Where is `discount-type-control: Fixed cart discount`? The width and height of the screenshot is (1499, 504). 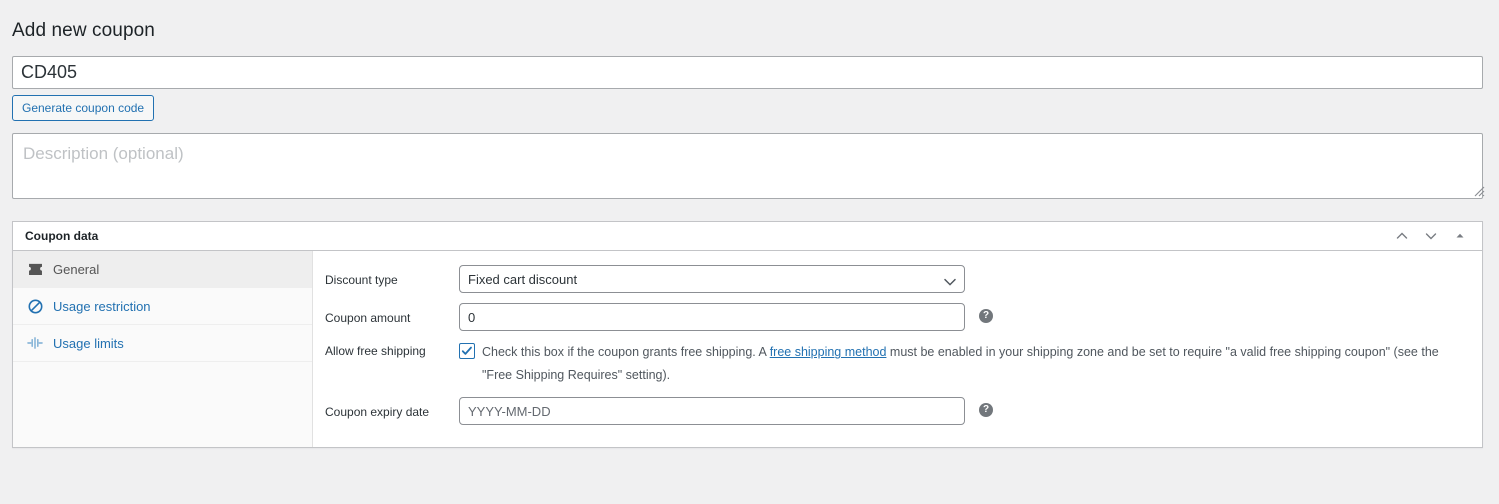 discount-type-control: Fixed cart discount is located at coordinates (960, 279).